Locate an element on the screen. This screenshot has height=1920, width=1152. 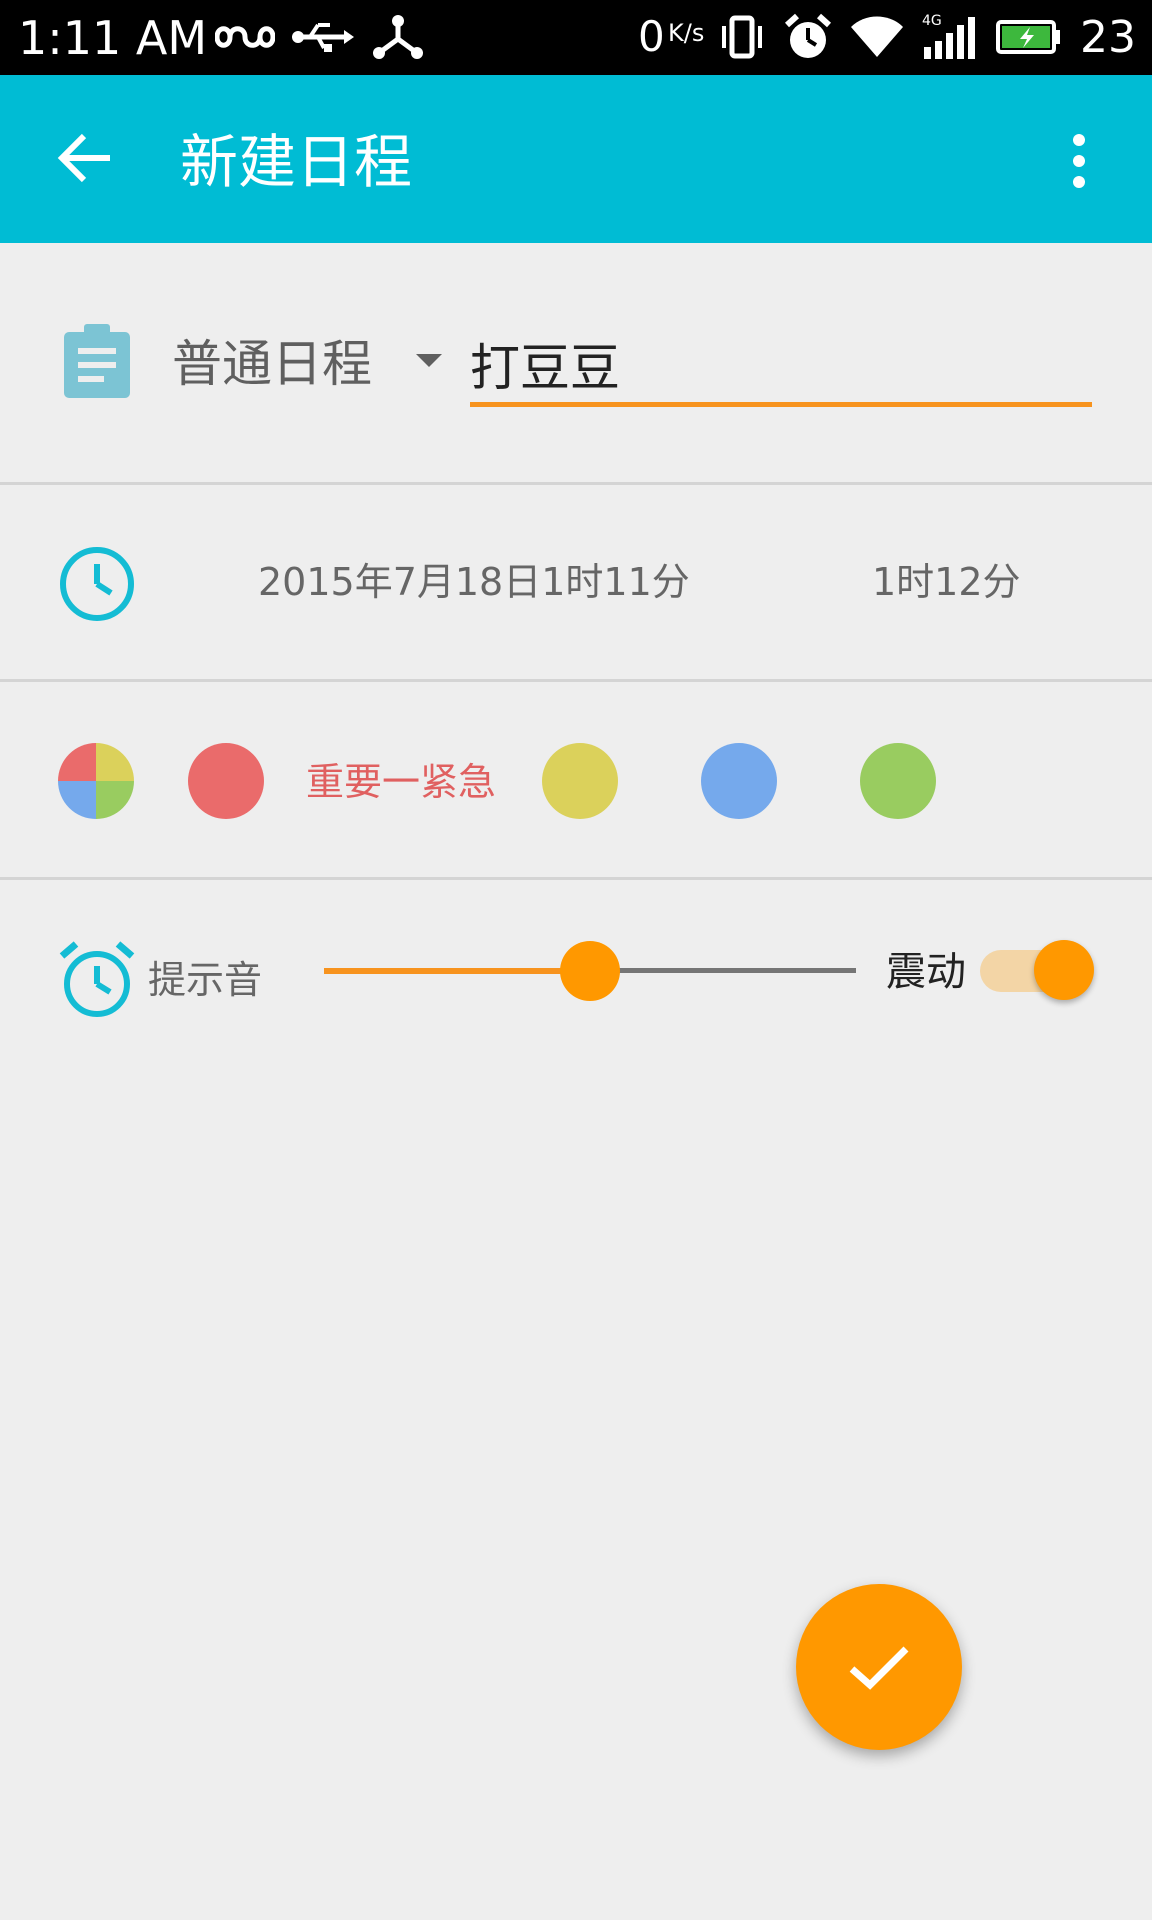
alarm-clock-icon is located at coordinates (97, 979).